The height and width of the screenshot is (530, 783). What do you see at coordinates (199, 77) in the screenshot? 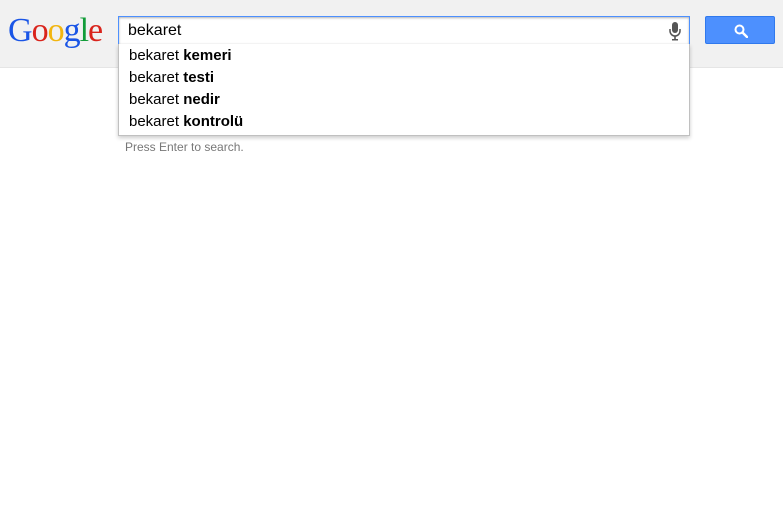
I see `suggestion-completion: testi` at bounding box center [199, 77].